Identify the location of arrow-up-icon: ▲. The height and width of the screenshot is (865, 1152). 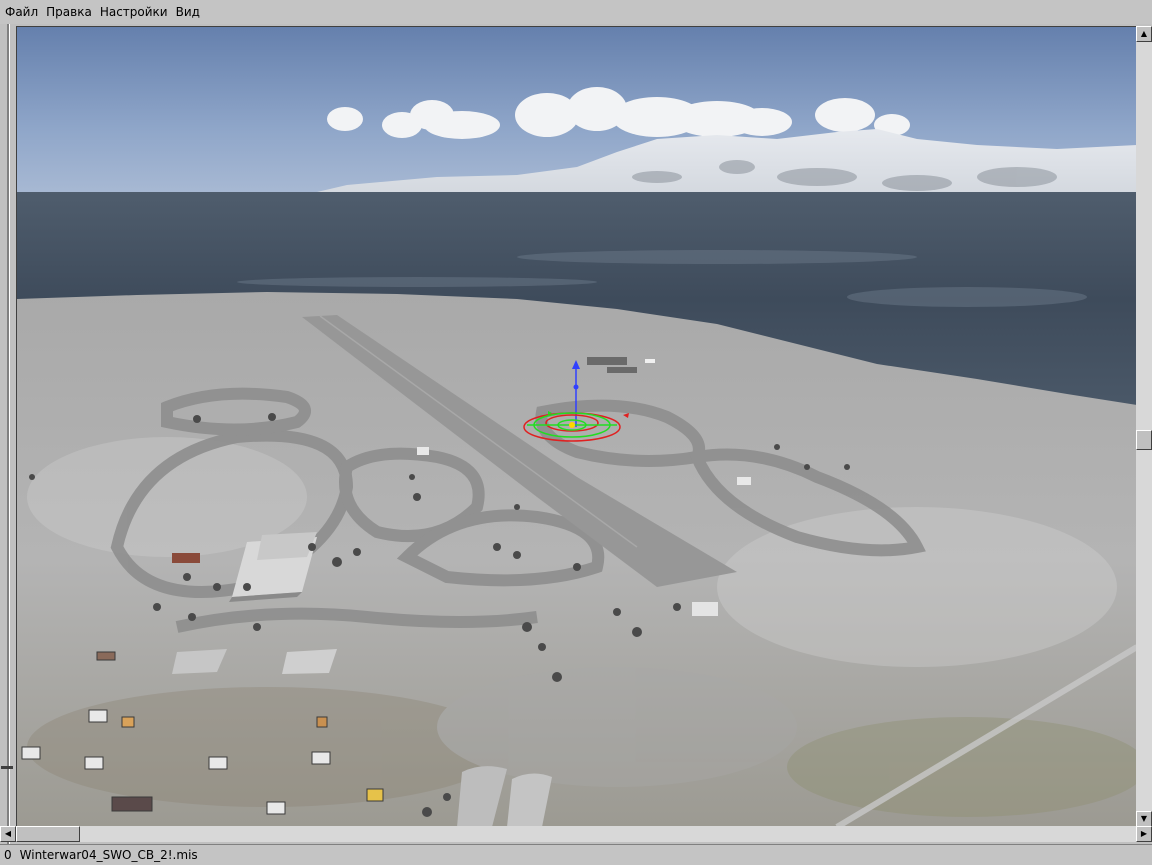
(1144, 33).